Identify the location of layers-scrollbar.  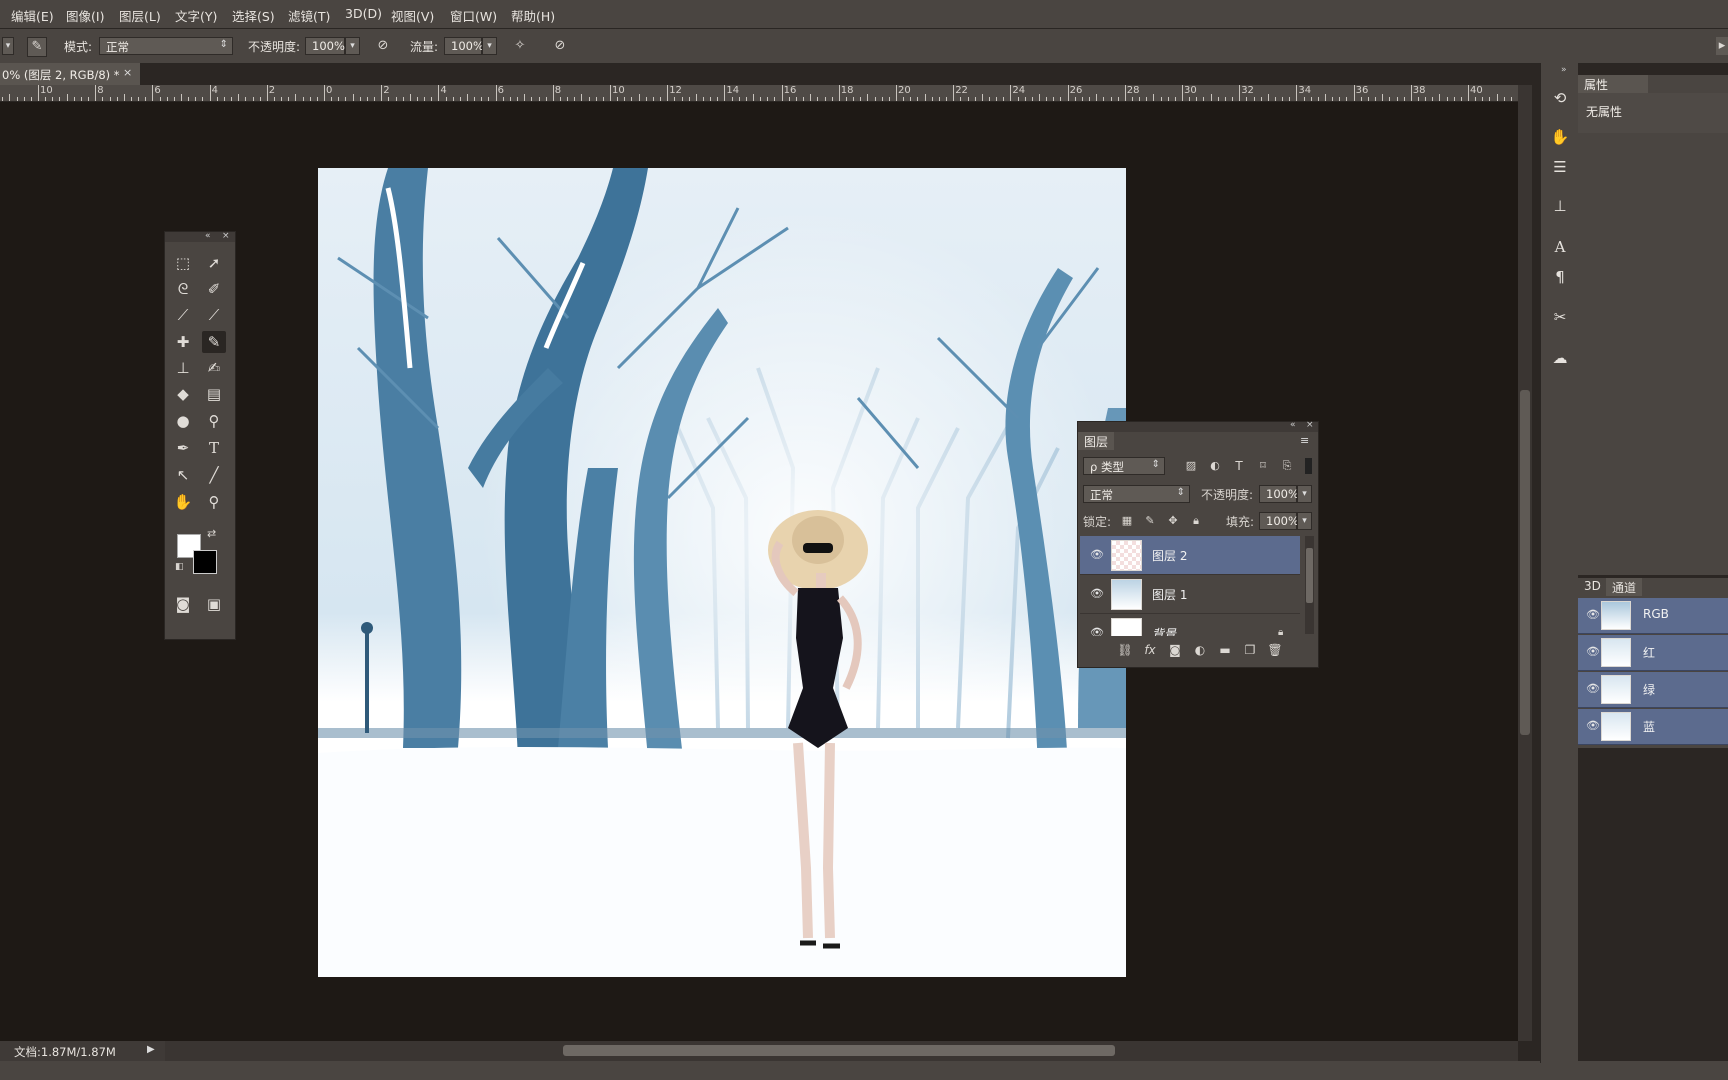
(1309, 585).